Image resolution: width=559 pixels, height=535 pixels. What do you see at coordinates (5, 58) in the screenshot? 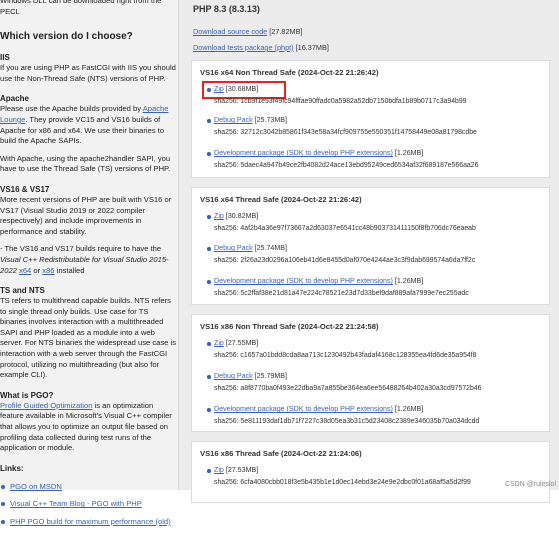
I see `iis-title: IIS` at bounding box center [5, 58].